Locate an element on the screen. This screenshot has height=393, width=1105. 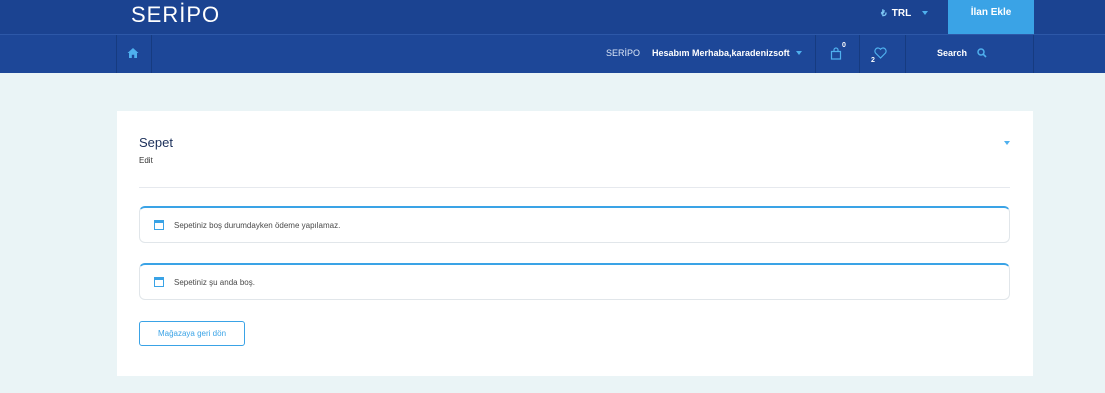
page-title: Sepet is located at coordinates (156, 142).